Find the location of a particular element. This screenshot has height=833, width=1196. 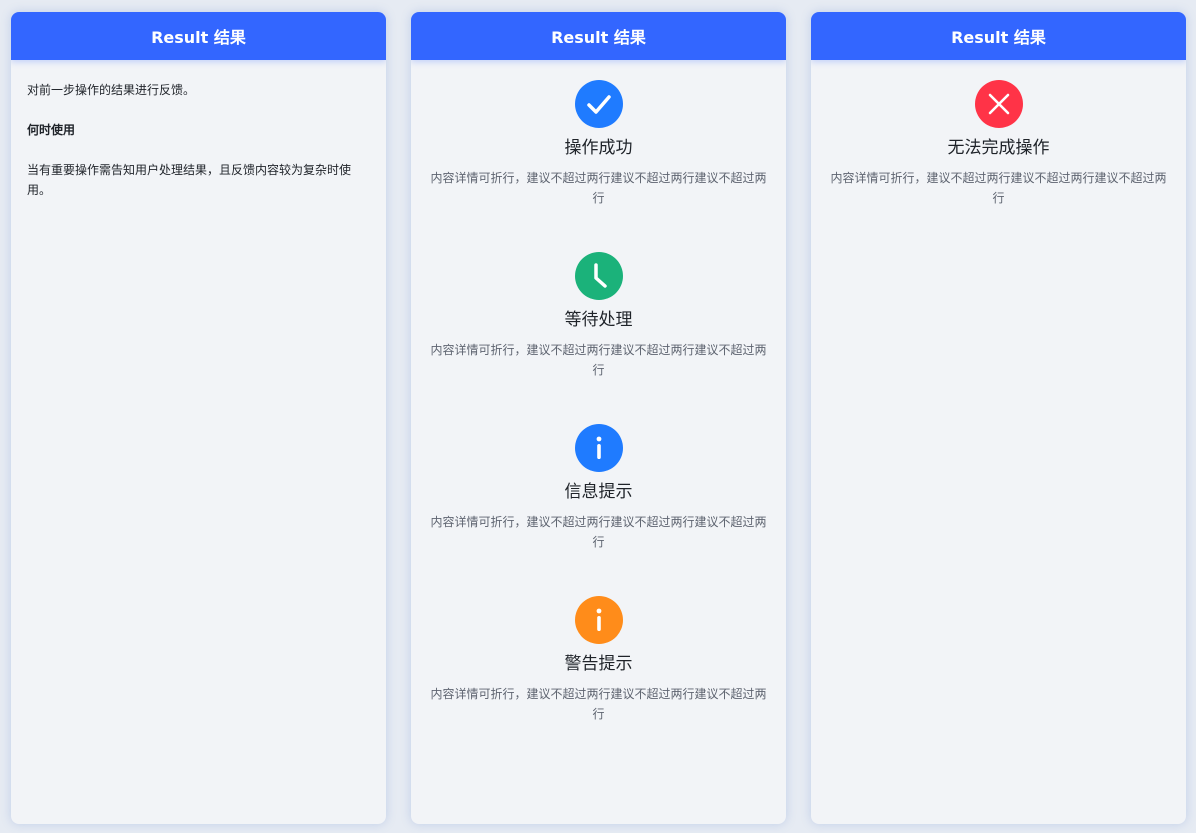

clock-icon is located at coordinates (598, 276).